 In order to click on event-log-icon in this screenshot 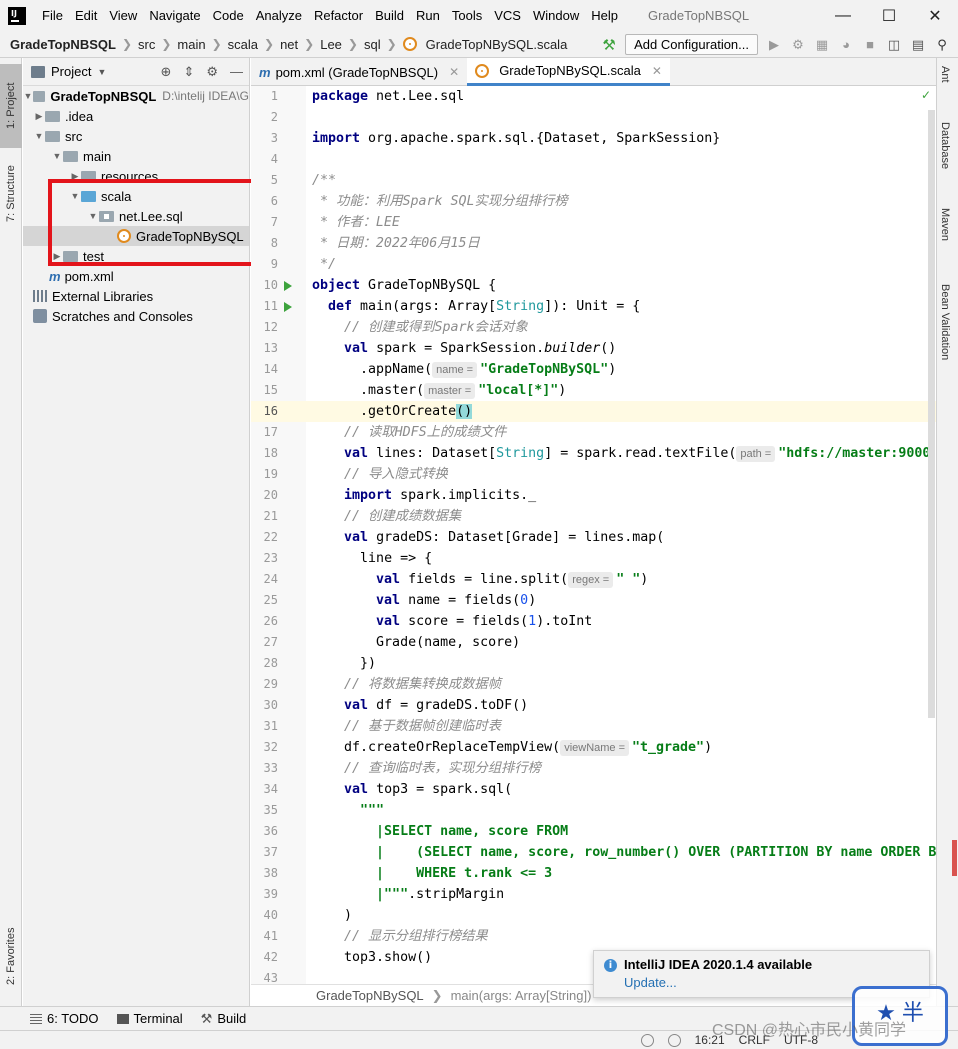, I will do `click(647, 1040)`.